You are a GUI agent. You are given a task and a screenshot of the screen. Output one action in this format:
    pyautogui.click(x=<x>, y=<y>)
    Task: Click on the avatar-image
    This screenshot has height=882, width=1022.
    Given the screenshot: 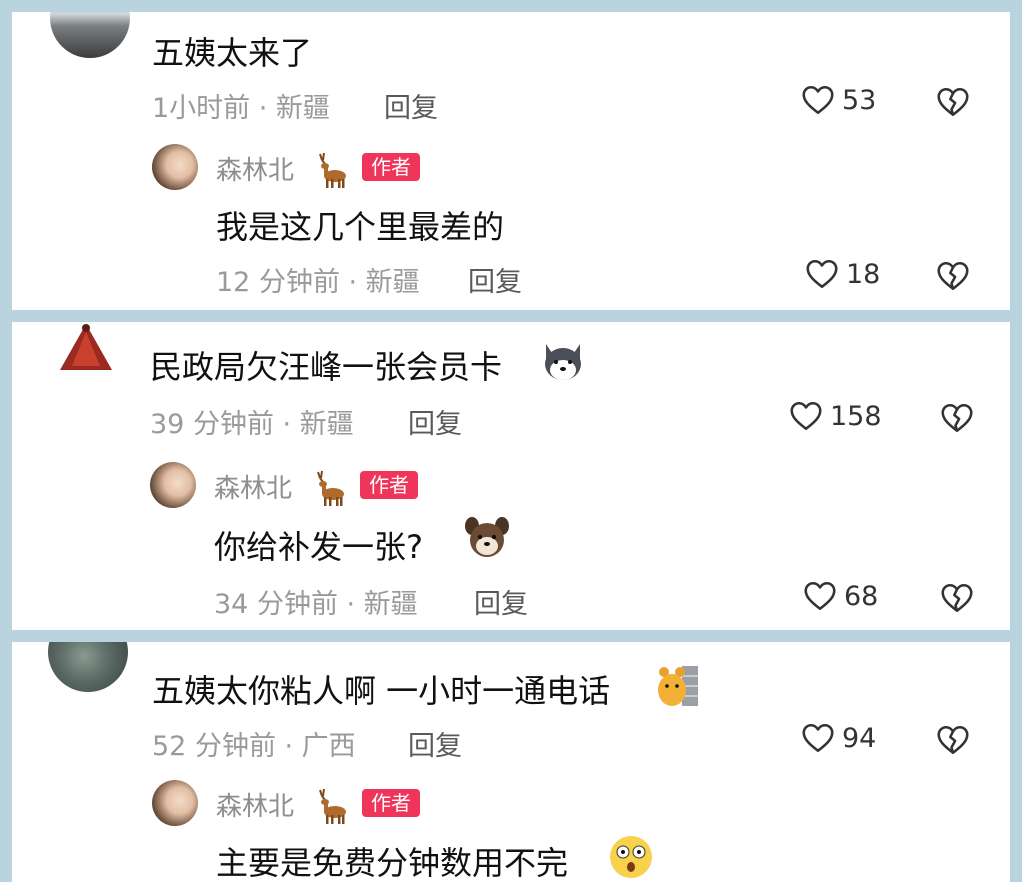 What is the action you would take?
    pyautogui.click(x=86, y=347)
    